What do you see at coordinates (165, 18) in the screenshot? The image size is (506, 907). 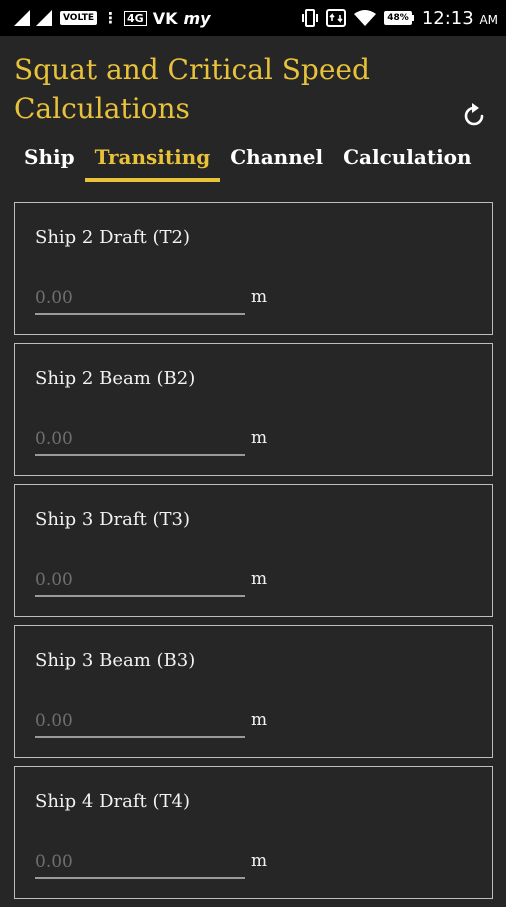 I see `carrier-label: VK` at bounding box center [165, 18].